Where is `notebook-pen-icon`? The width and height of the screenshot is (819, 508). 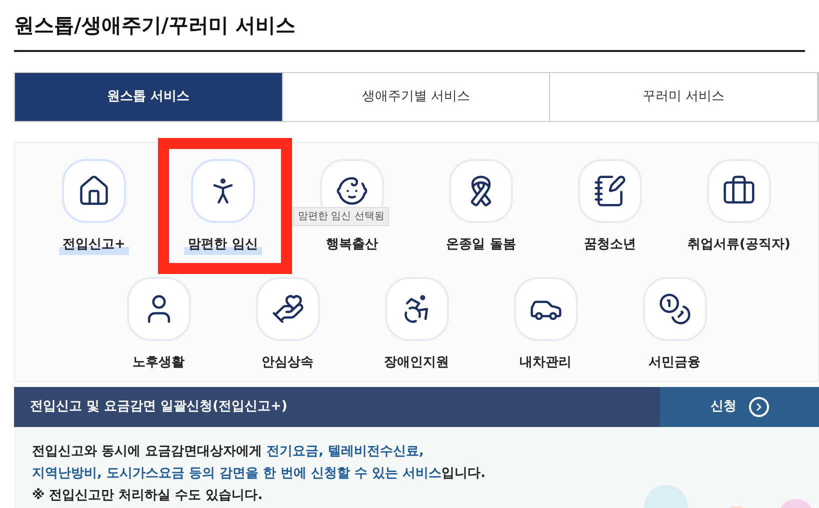 notebook-pen-icon is located at coordinates (610, 191).